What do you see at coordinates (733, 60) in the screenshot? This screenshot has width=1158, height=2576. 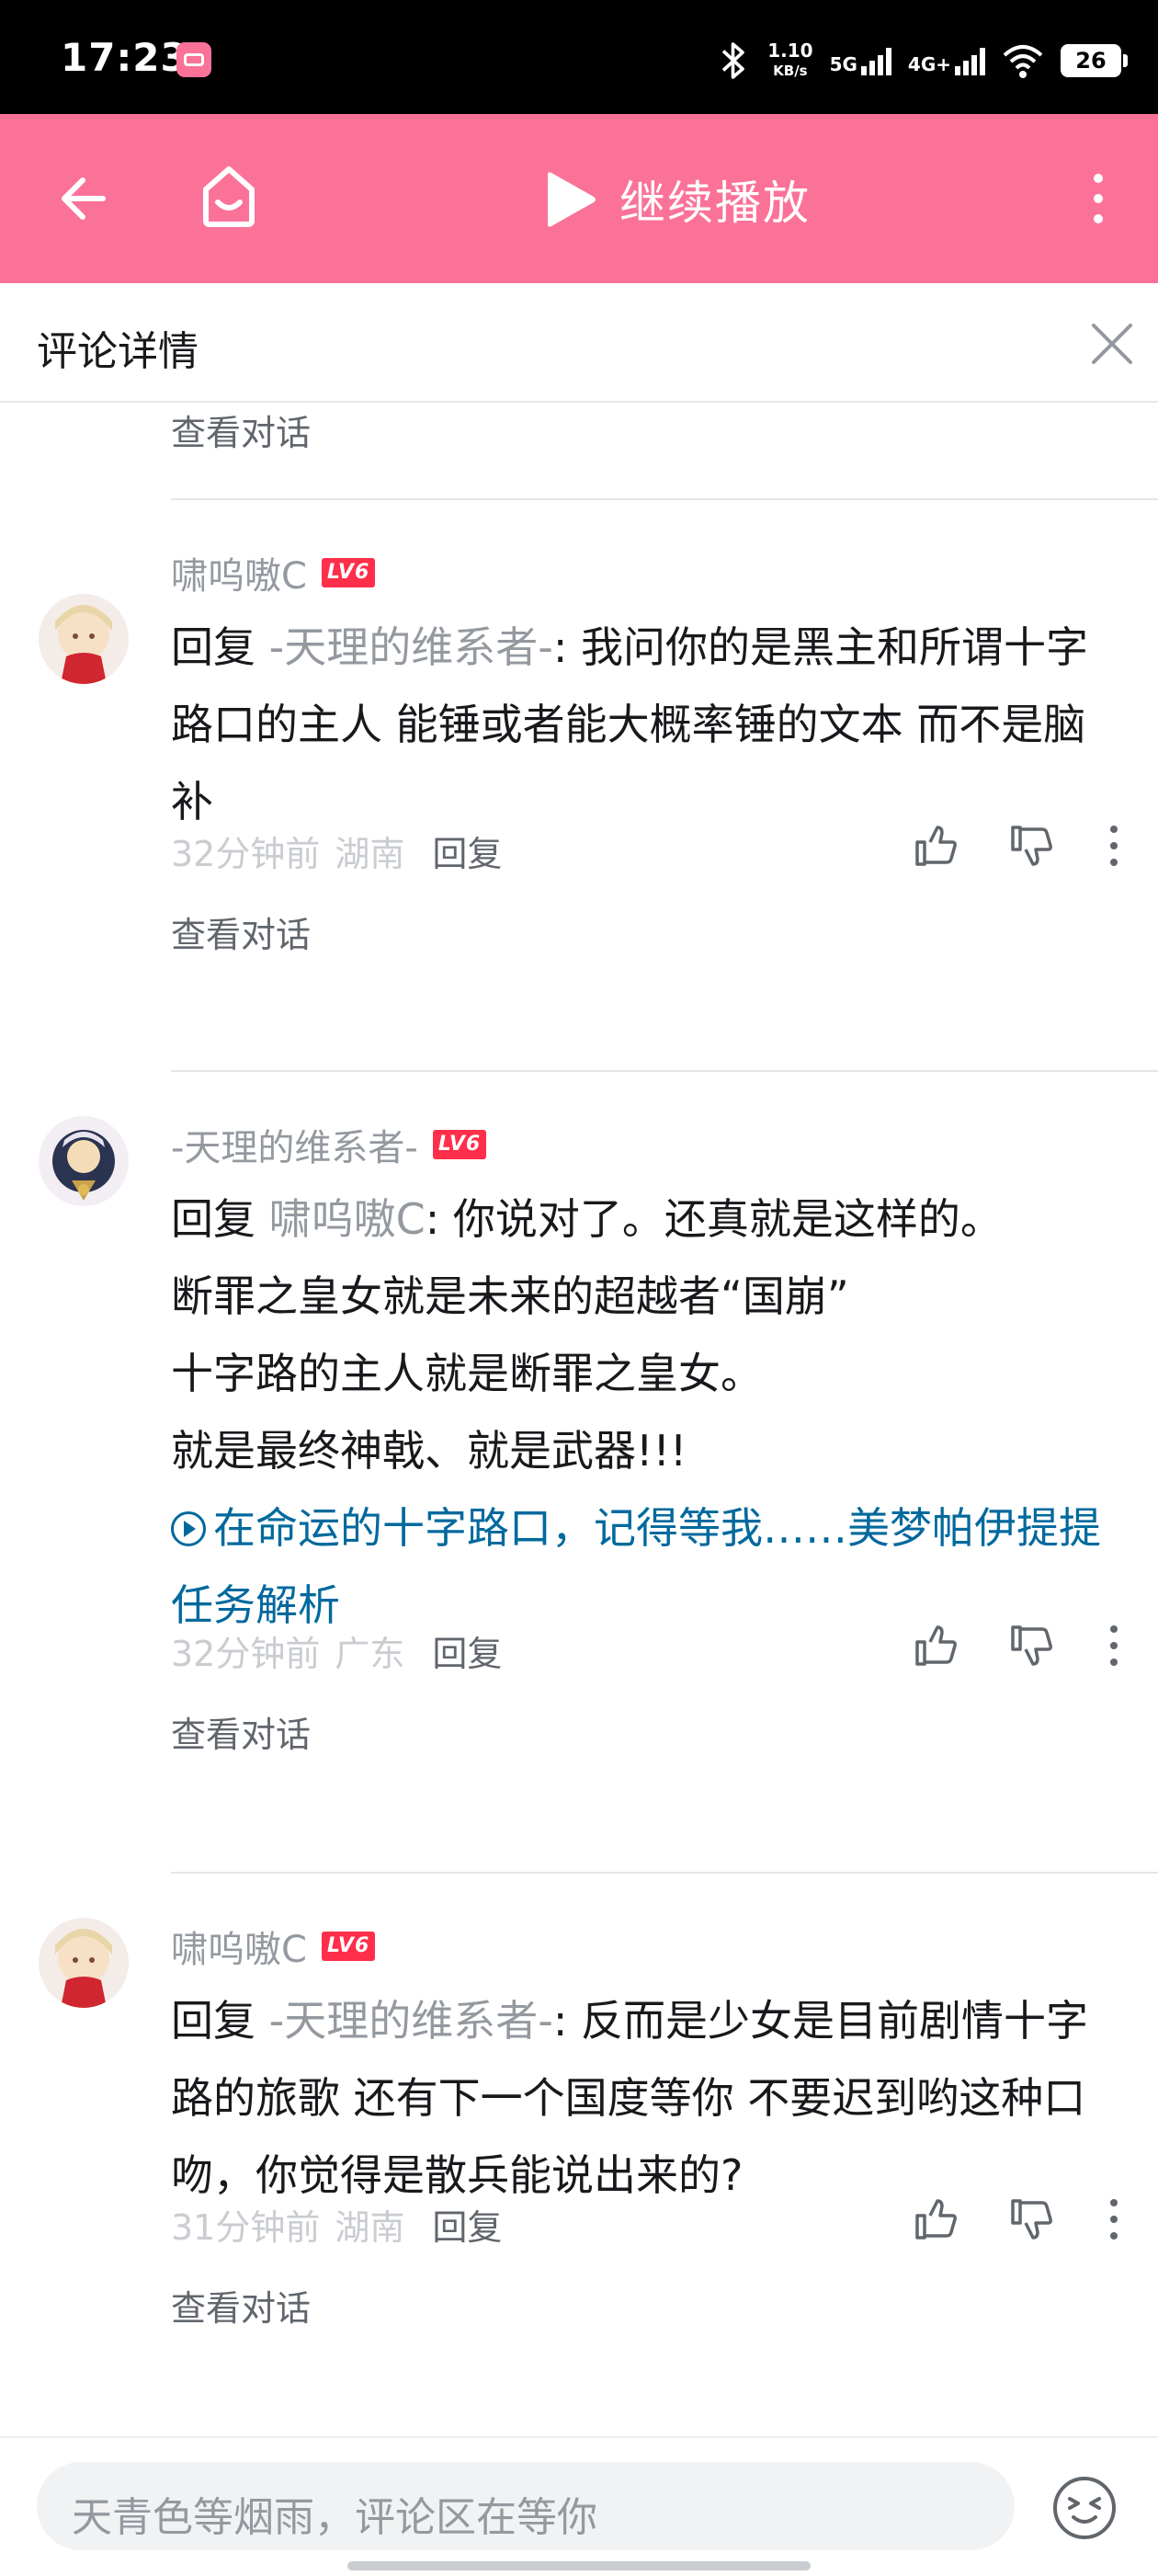 I see `bluetooth-icon` at bounding box center [733, 60].